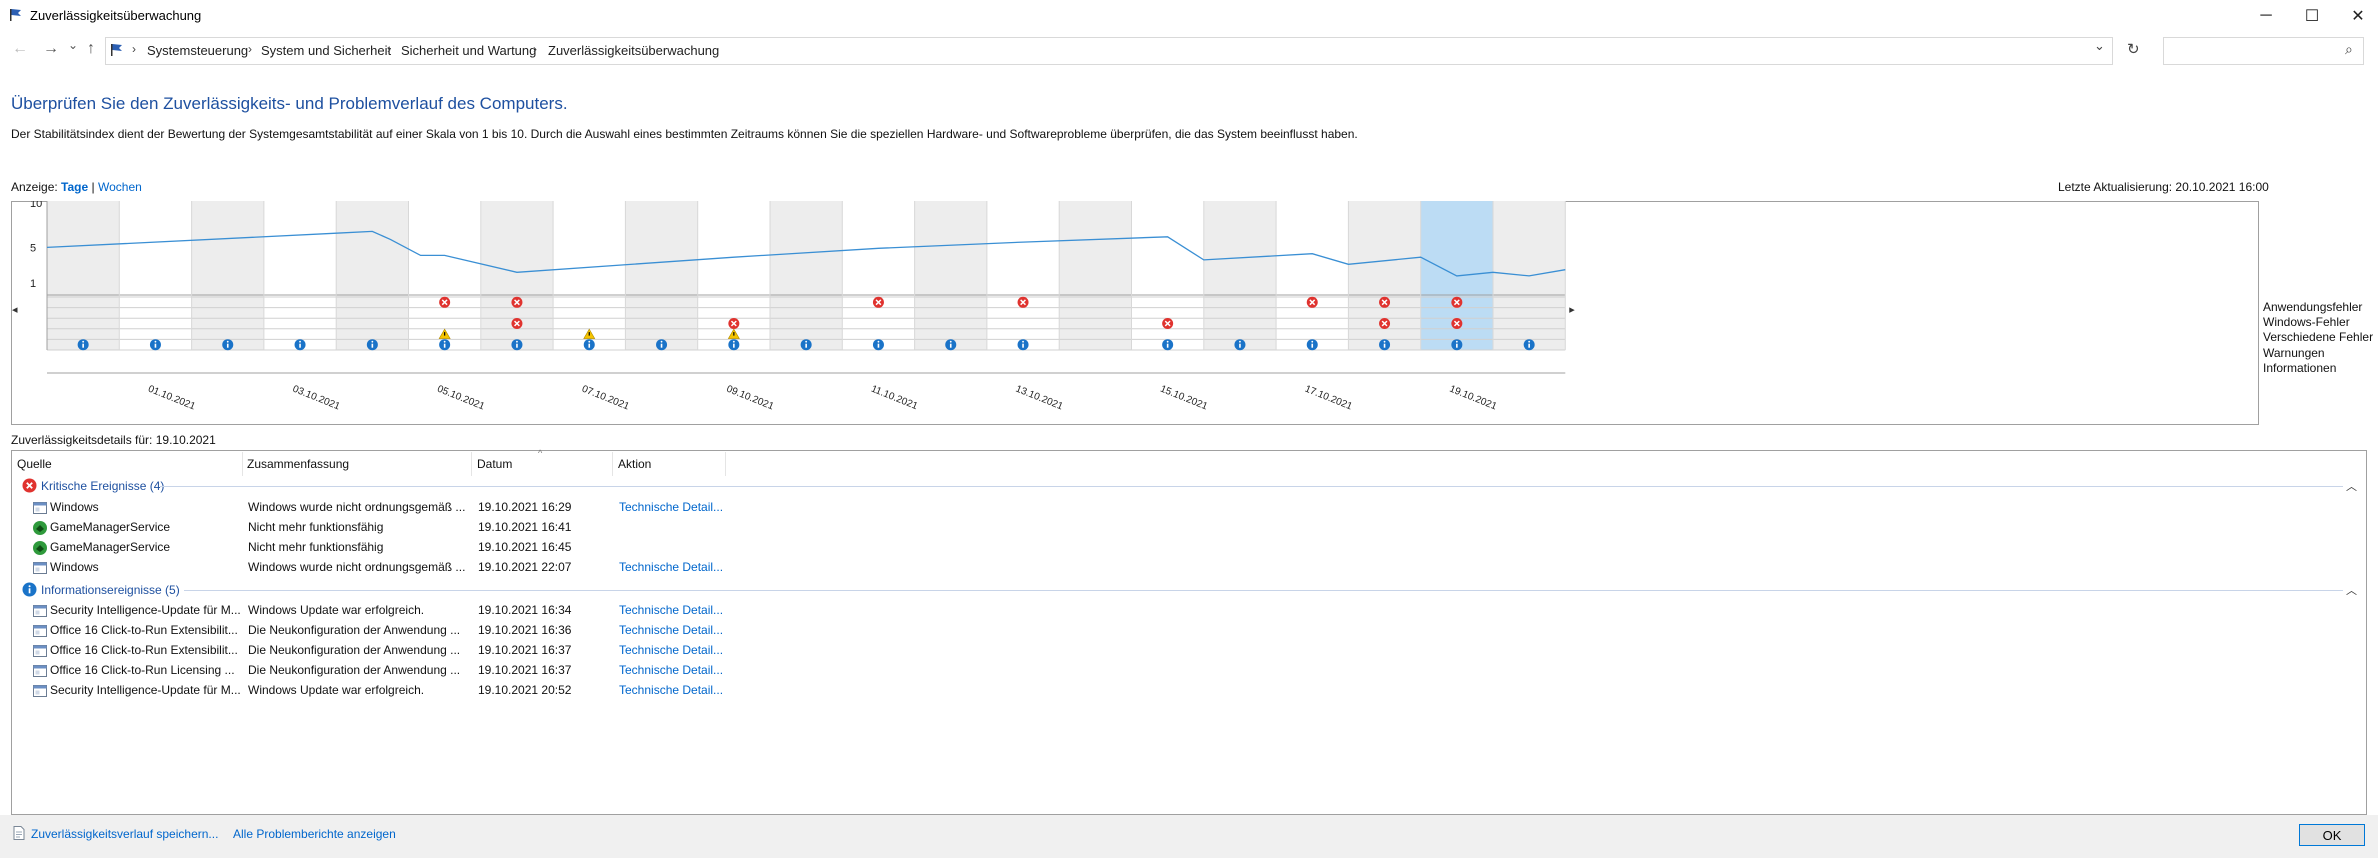 The image size is (2378, 858). What do you see at coordinates (51, 49) in the screenshot?
I see `forward-button: →` at bounding box center [51, 49].